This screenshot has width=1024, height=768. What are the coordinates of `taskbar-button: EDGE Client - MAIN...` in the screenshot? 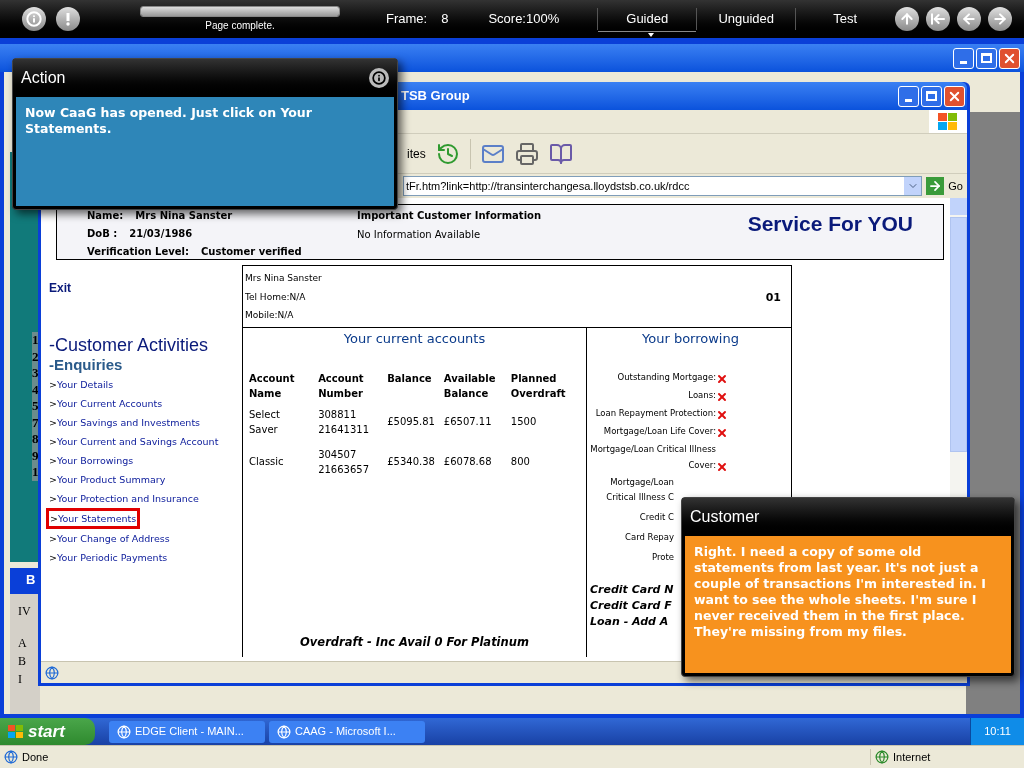 It's located at (187, 731).